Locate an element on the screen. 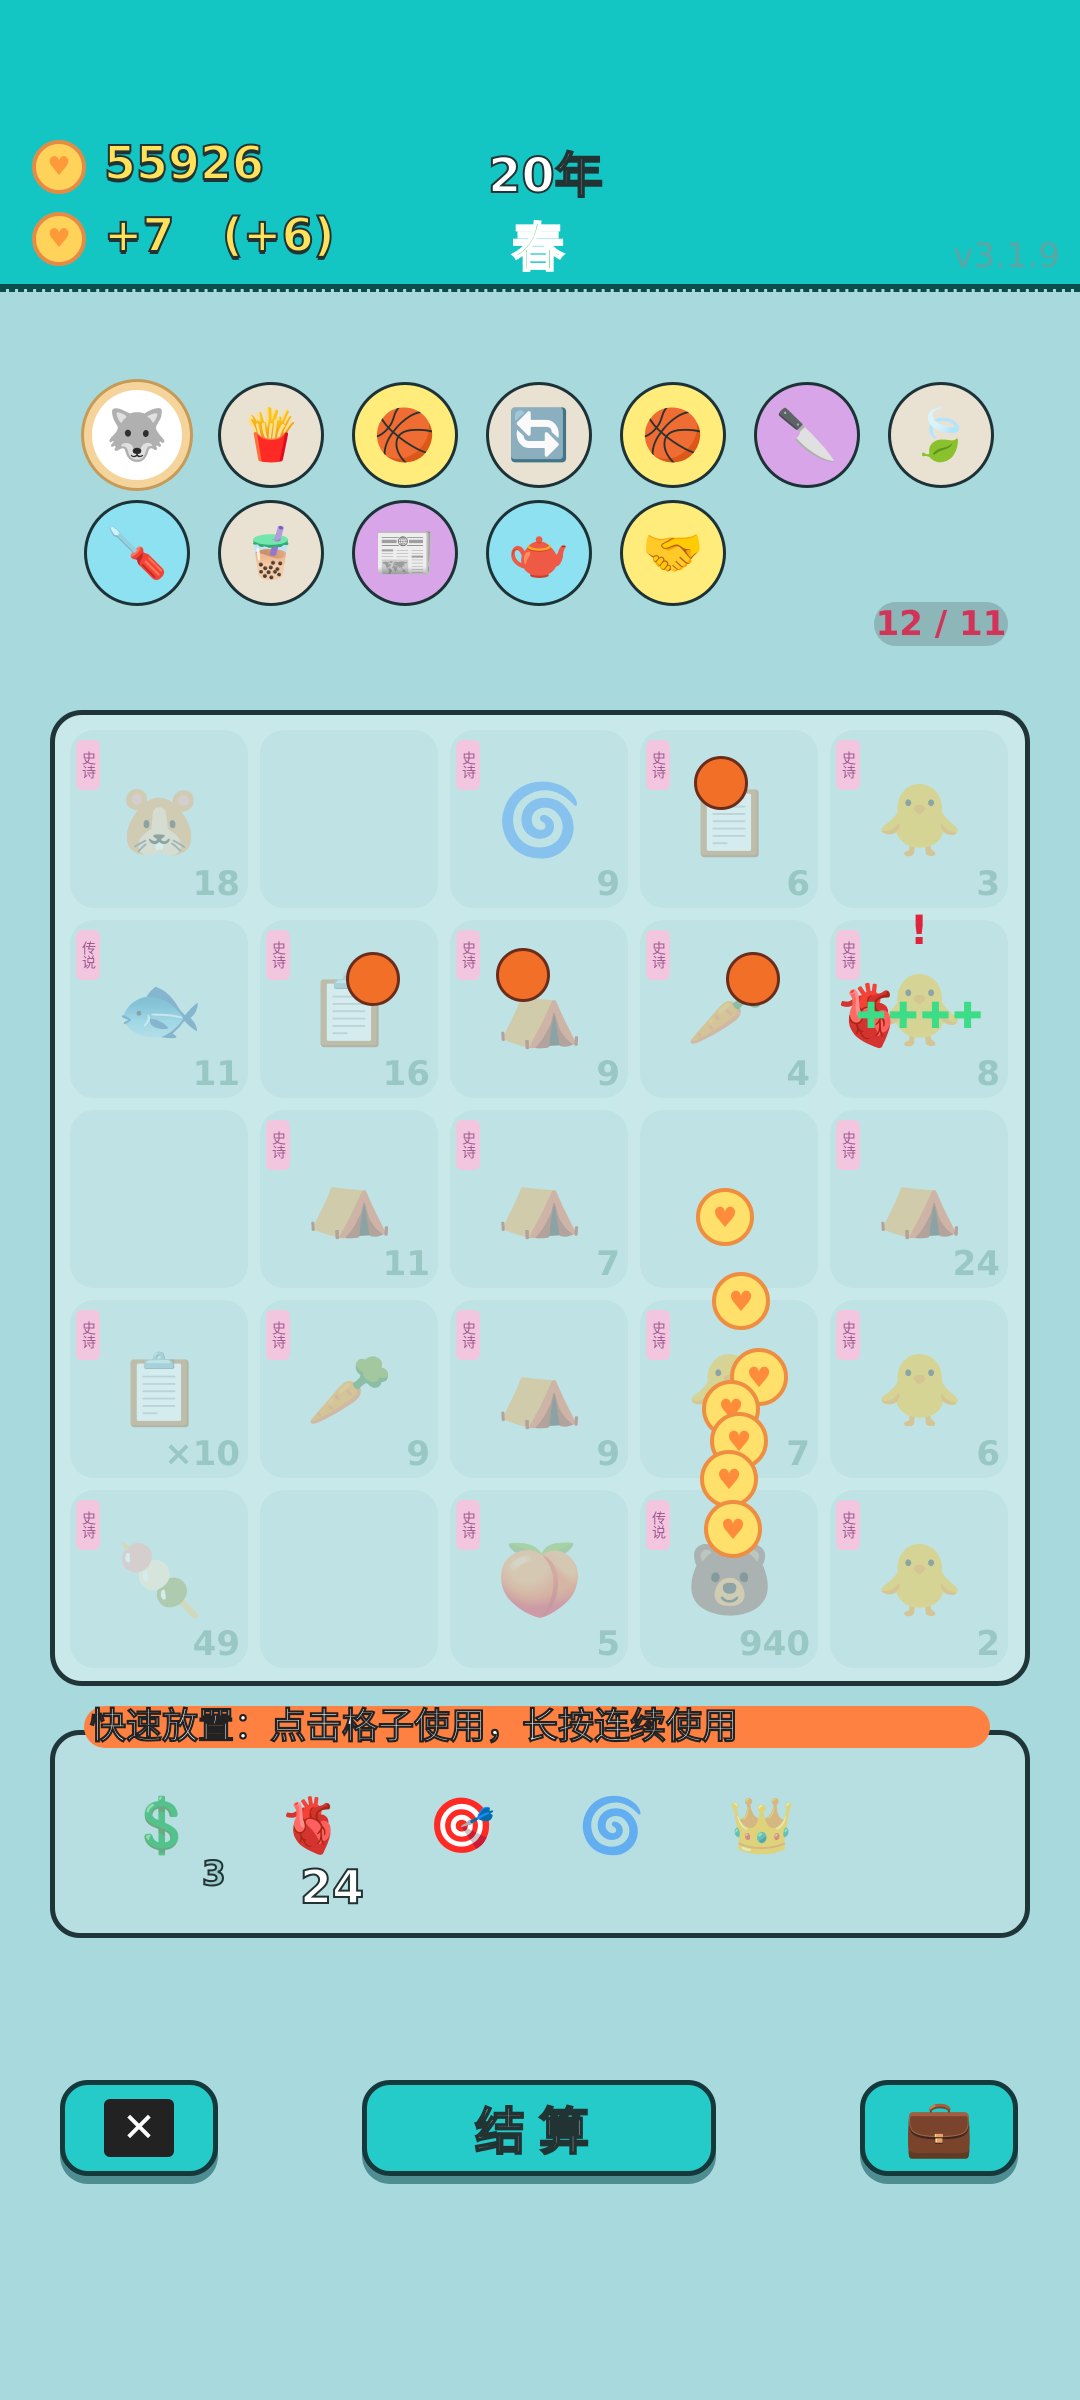 The image size is (1080, 2400). perk-slot: 🔪 is located at coordinates (807, 435).